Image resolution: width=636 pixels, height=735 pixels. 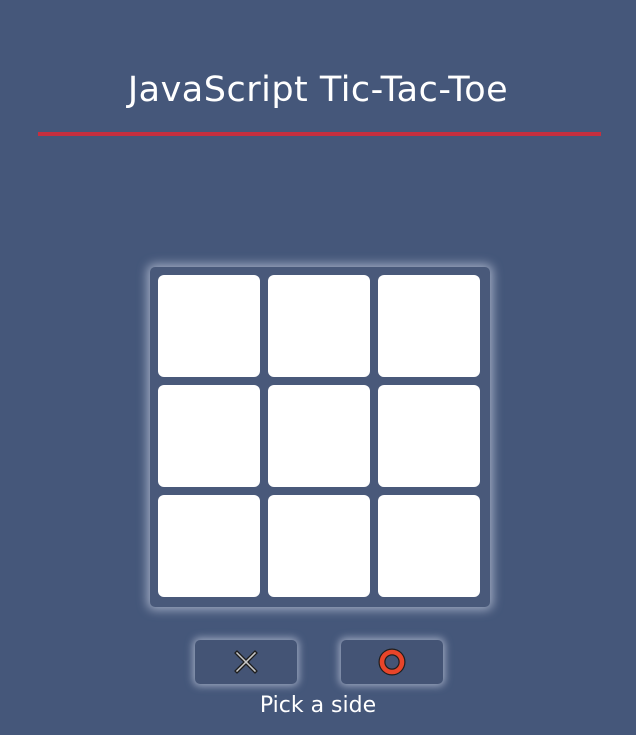 I want to click on x-marker-icon, so click(x=246, y=662).